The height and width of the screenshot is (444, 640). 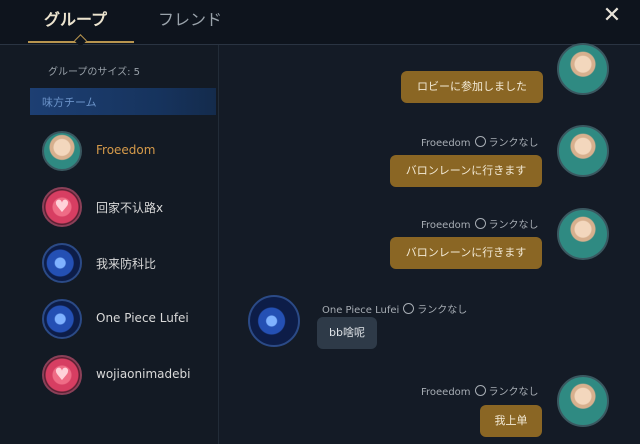 What do you see at coordinates (511, 421) in the screenshot?
I see `chat-message-bubble: 我上单` at bounding box center [511, 421].